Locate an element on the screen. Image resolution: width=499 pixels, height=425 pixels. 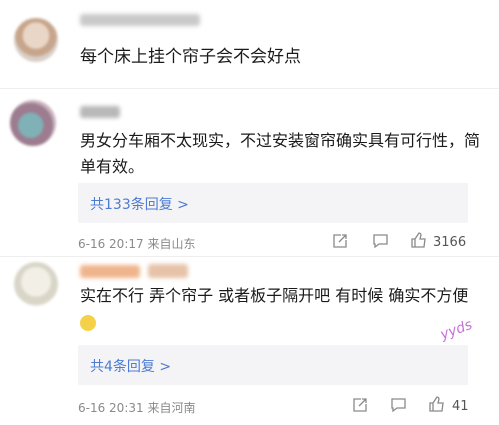
replies-link: 共4条回复 > is located at coordinates (130, 366).